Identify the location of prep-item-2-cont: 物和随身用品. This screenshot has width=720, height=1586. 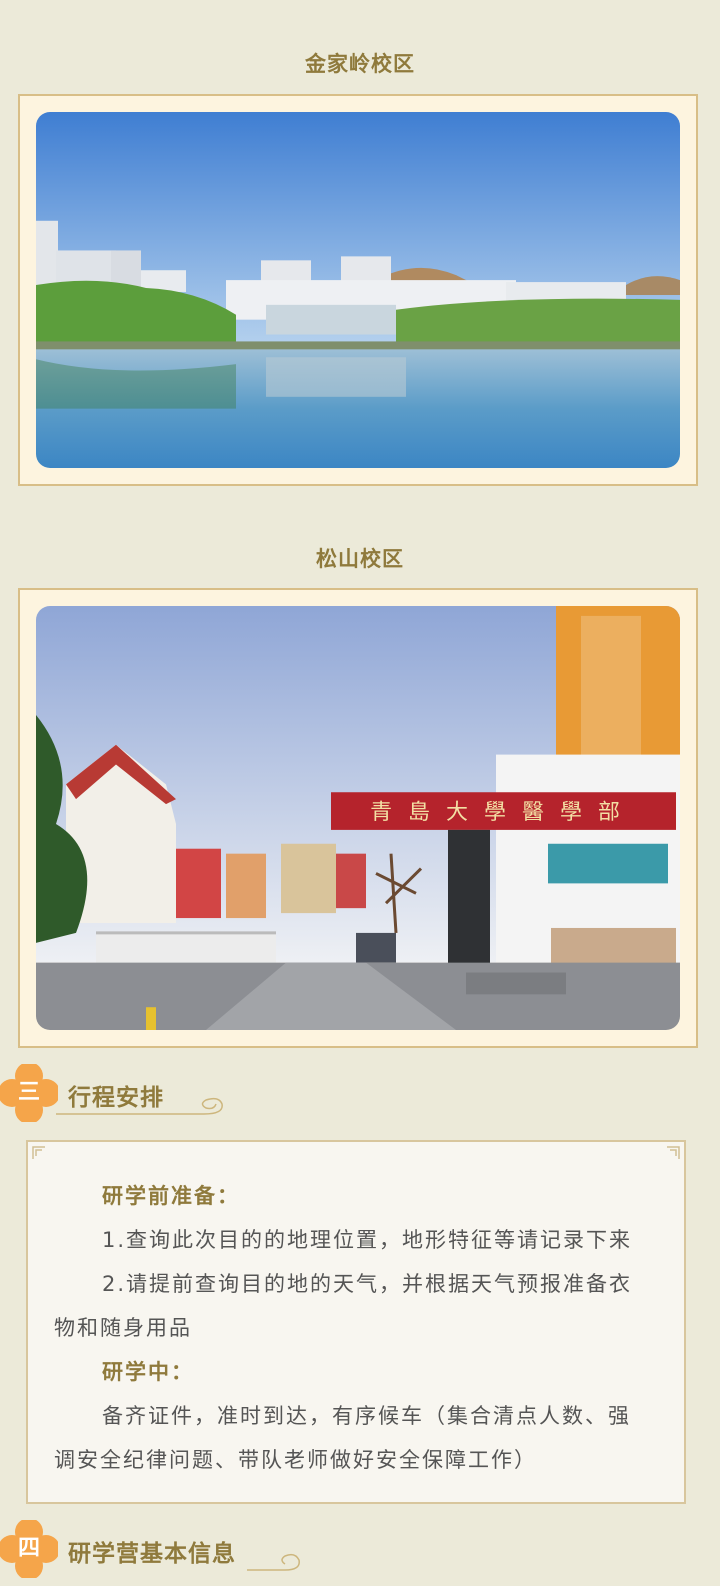
(123, 1328).